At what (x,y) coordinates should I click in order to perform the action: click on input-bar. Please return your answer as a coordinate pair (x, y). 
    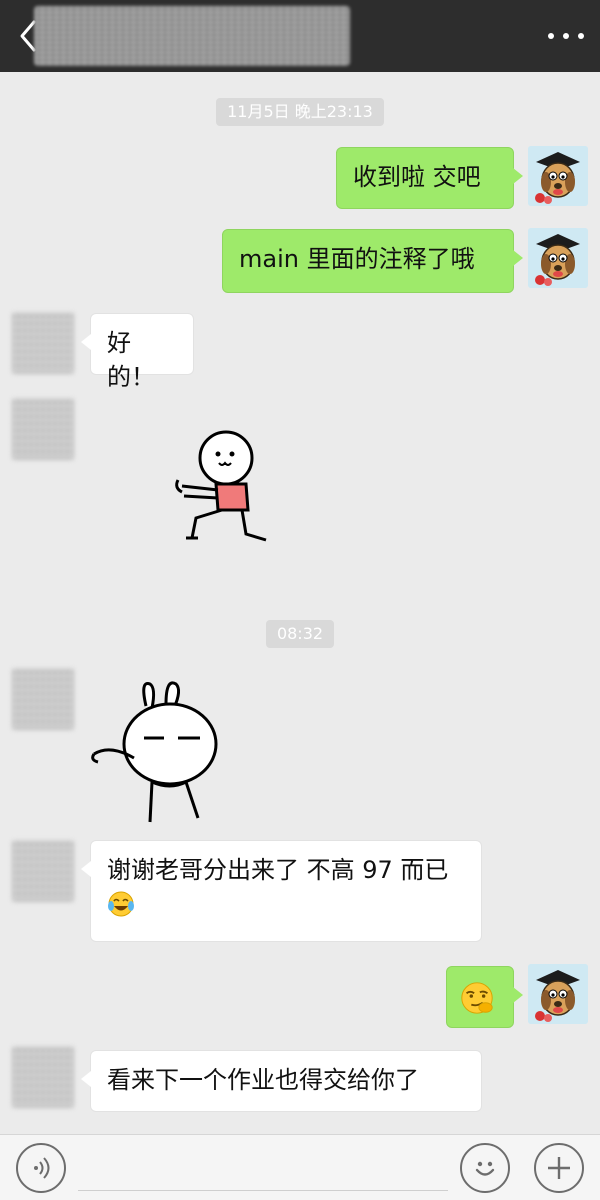
    Looking at the image, I should click on (300, 1167).